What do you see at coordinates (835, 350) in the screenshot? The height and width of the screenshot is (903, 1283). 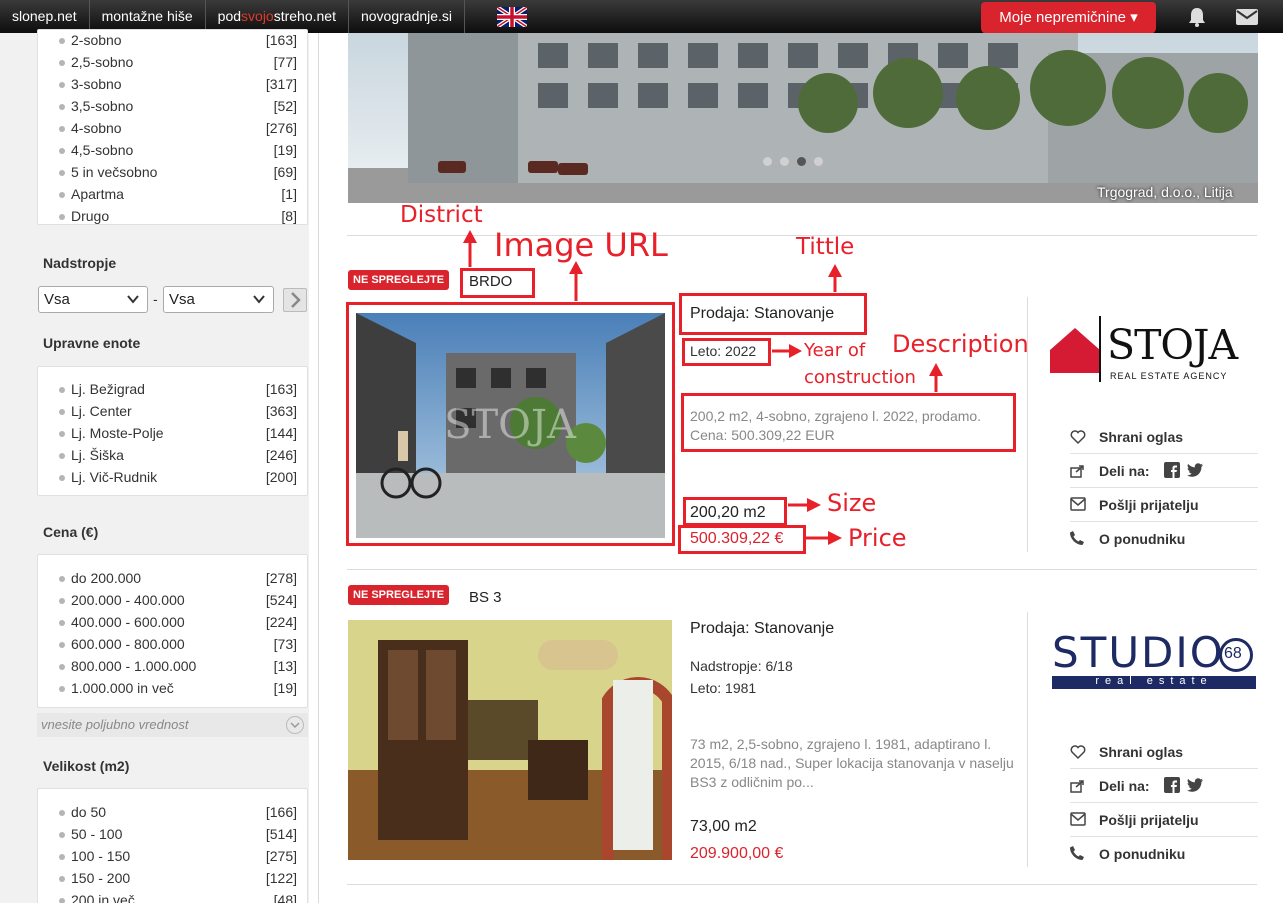 I see `annotation-year-label-1: Year of` at bounding box center [835, 350].